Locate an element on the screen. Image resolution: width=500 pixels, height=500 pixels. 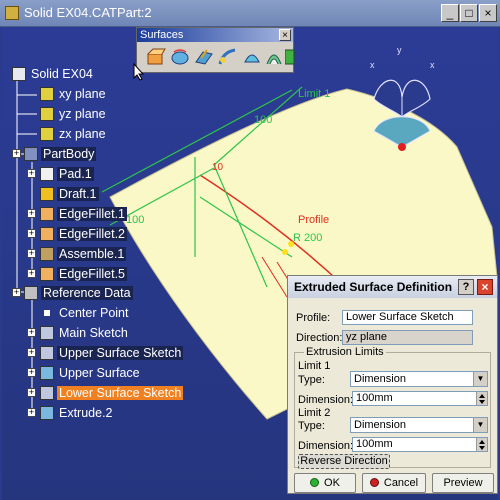
limit2-type-select: Dimension ▼ is located at coordinates (419, 425).